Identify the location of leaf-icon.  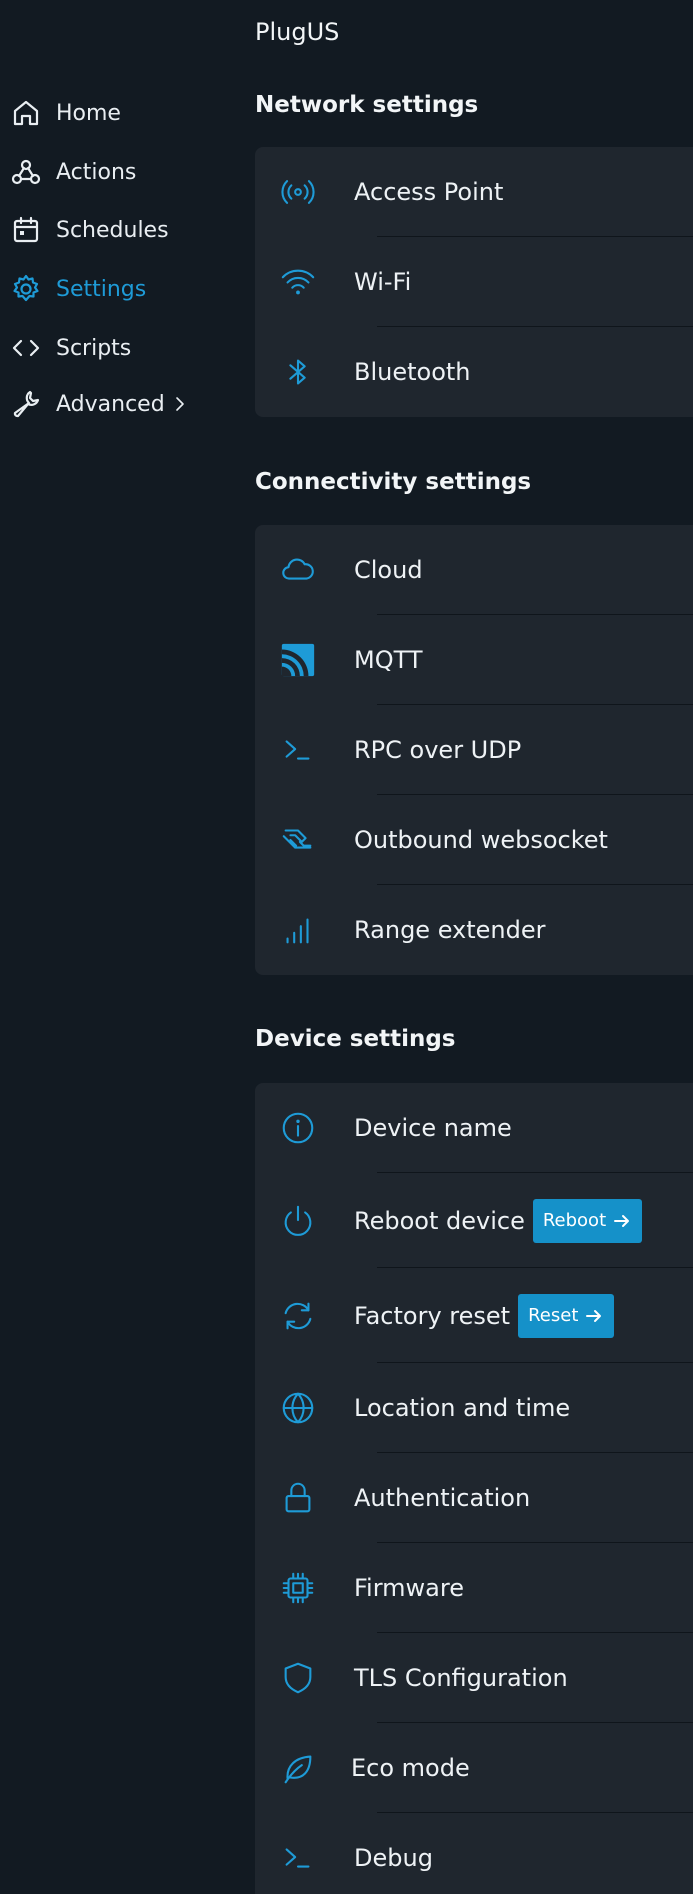
(298, 1768).